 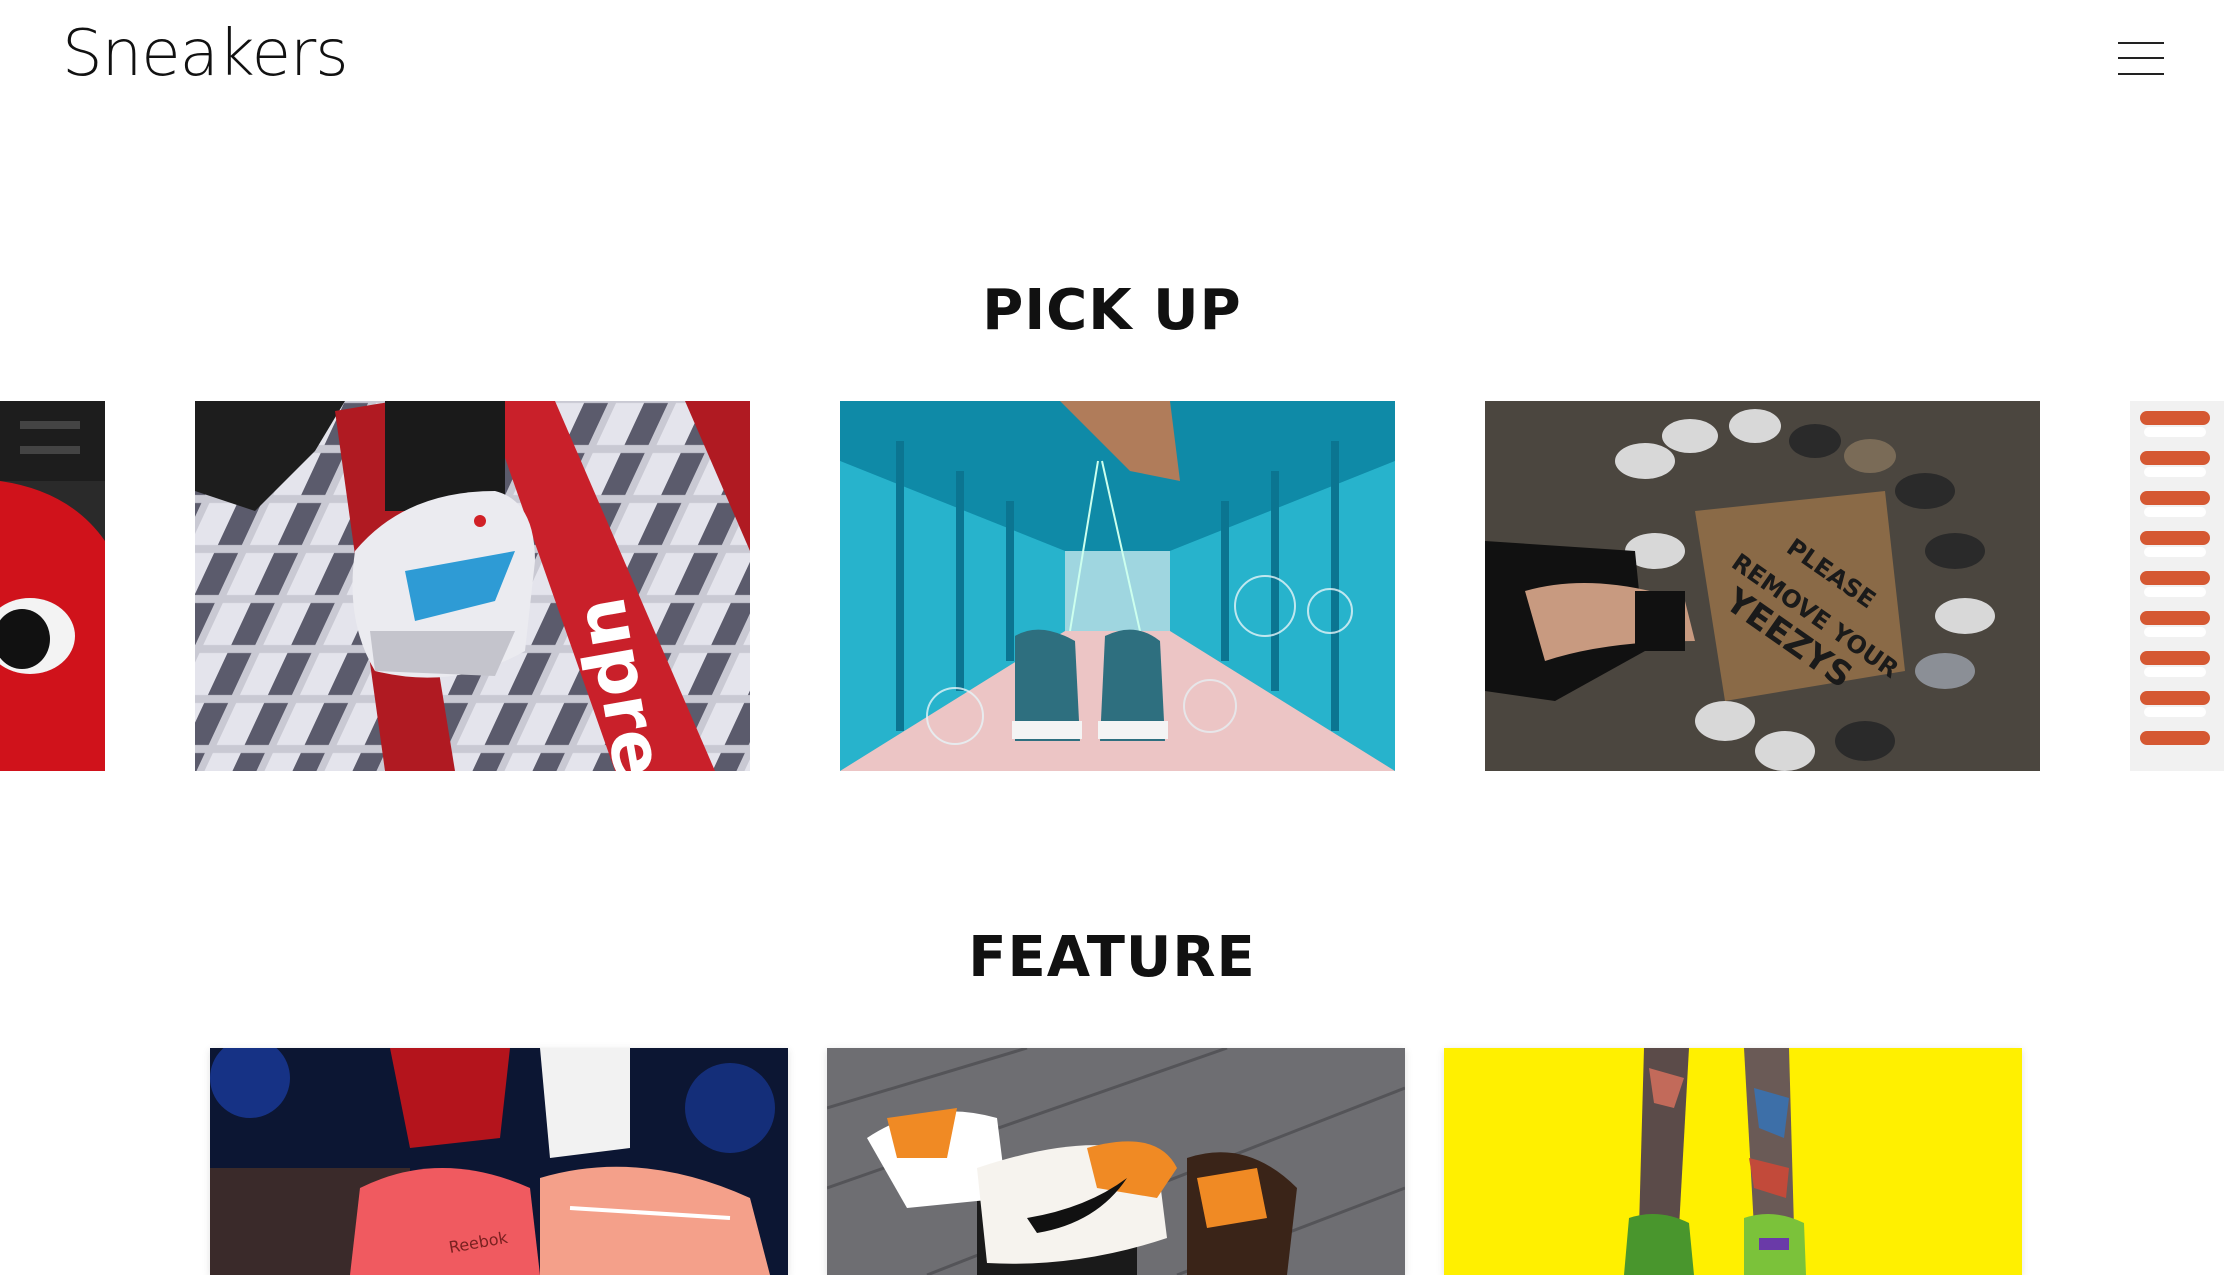 What do you see at coordinates (1112, 310) in the screenshot?
I see `pickup-section-title: PICK UP` at bounding box center [1112, 310].